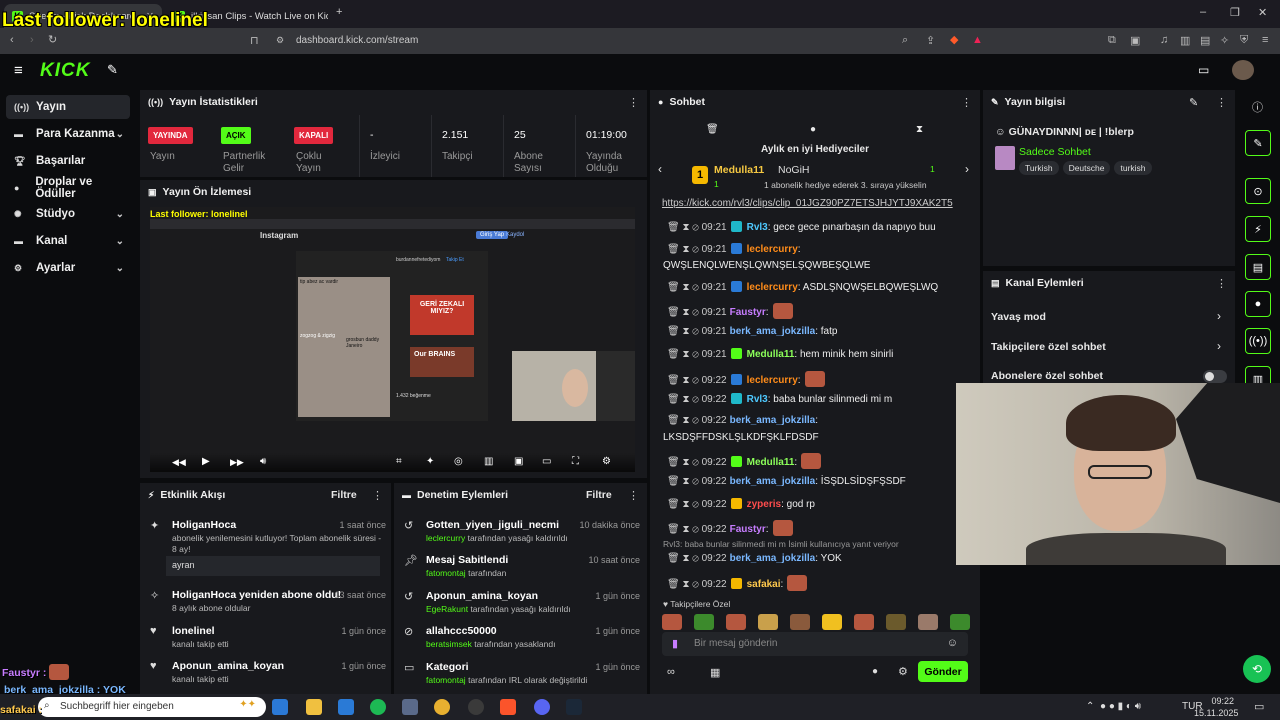  What do you see at coordinates (344, 495) in the screenshot?
I see `filter-button: Filtre` at bounding box center [344, 495].